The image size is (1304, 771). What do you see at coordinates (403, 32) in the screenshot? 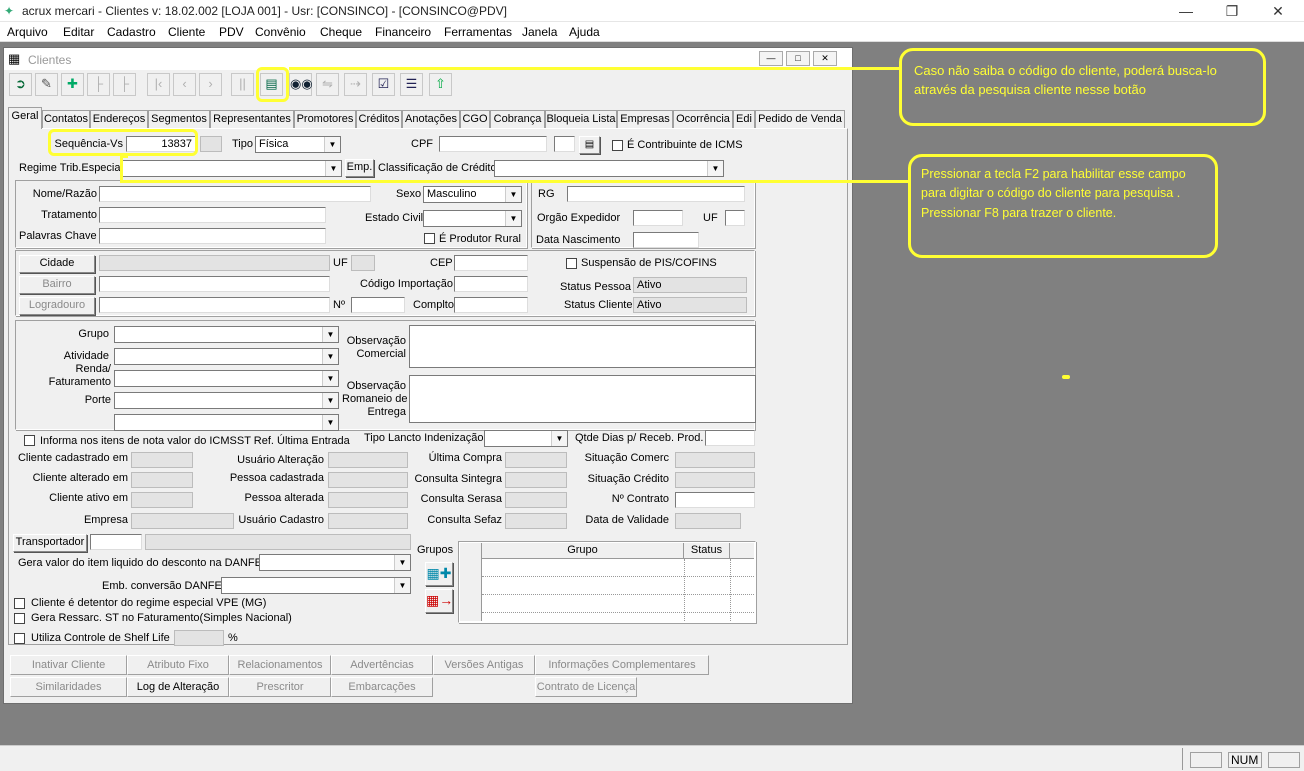
I see `menu-financeiro: Financeiro` at bounding box center [403, 32].